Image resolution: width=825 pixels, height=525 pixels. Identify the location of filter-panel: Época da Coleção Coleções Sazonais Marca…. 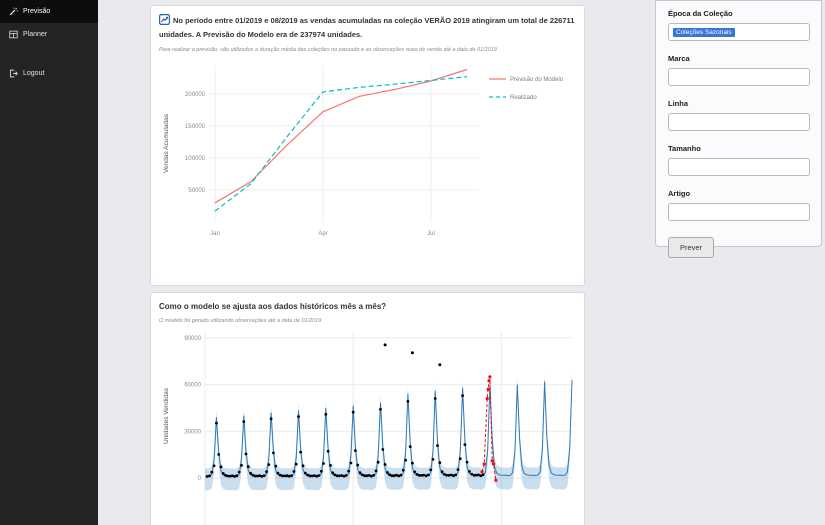
(738, 129).